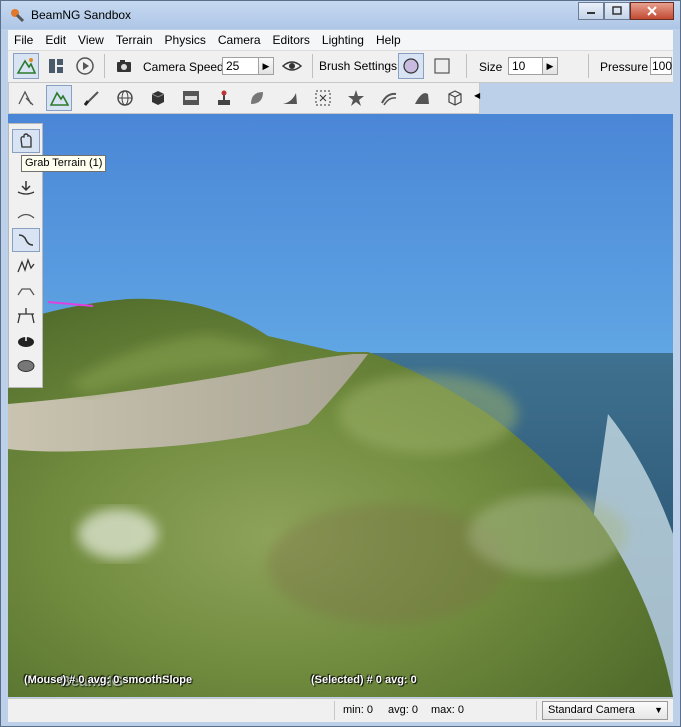 This screenshot has height=727, width=681. Describe the element at coordinates (23, 40) in the screenshot. I see `menu-file: File` at that location.